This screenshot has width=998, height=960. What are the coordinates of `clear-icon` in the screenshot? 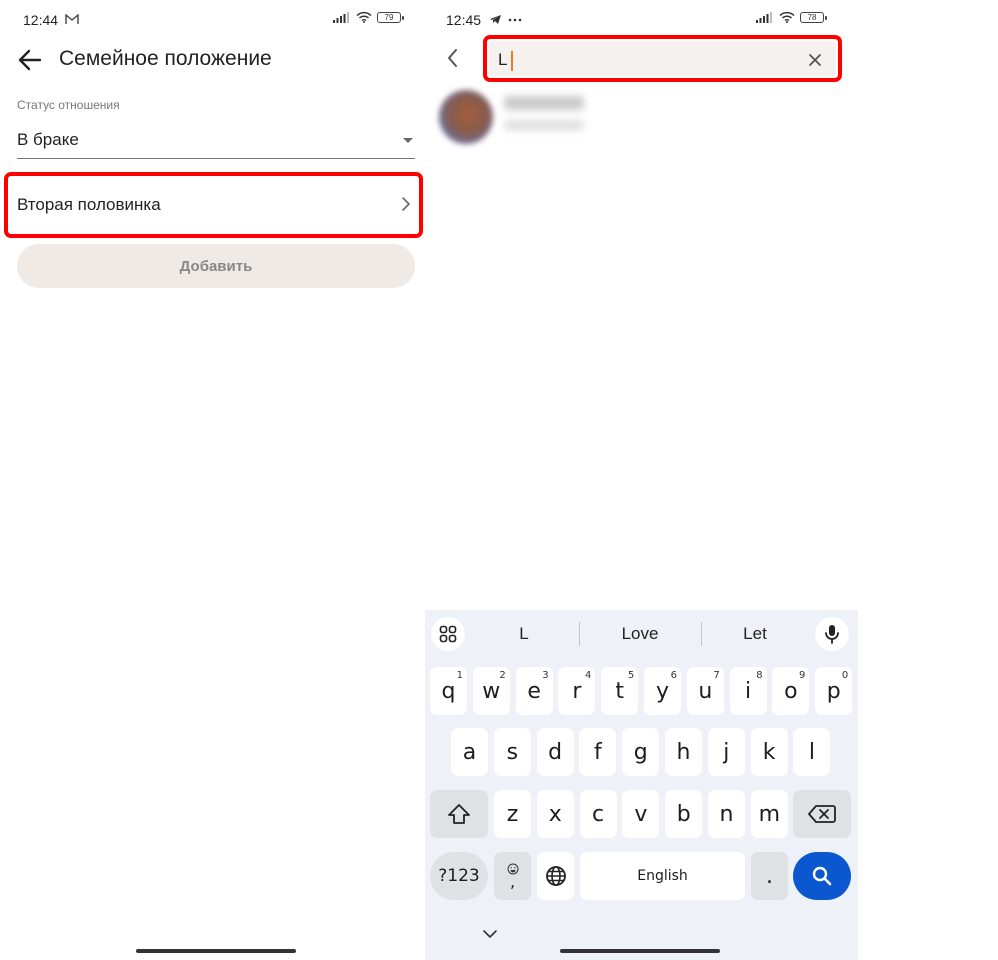 It's located at (815, 60).